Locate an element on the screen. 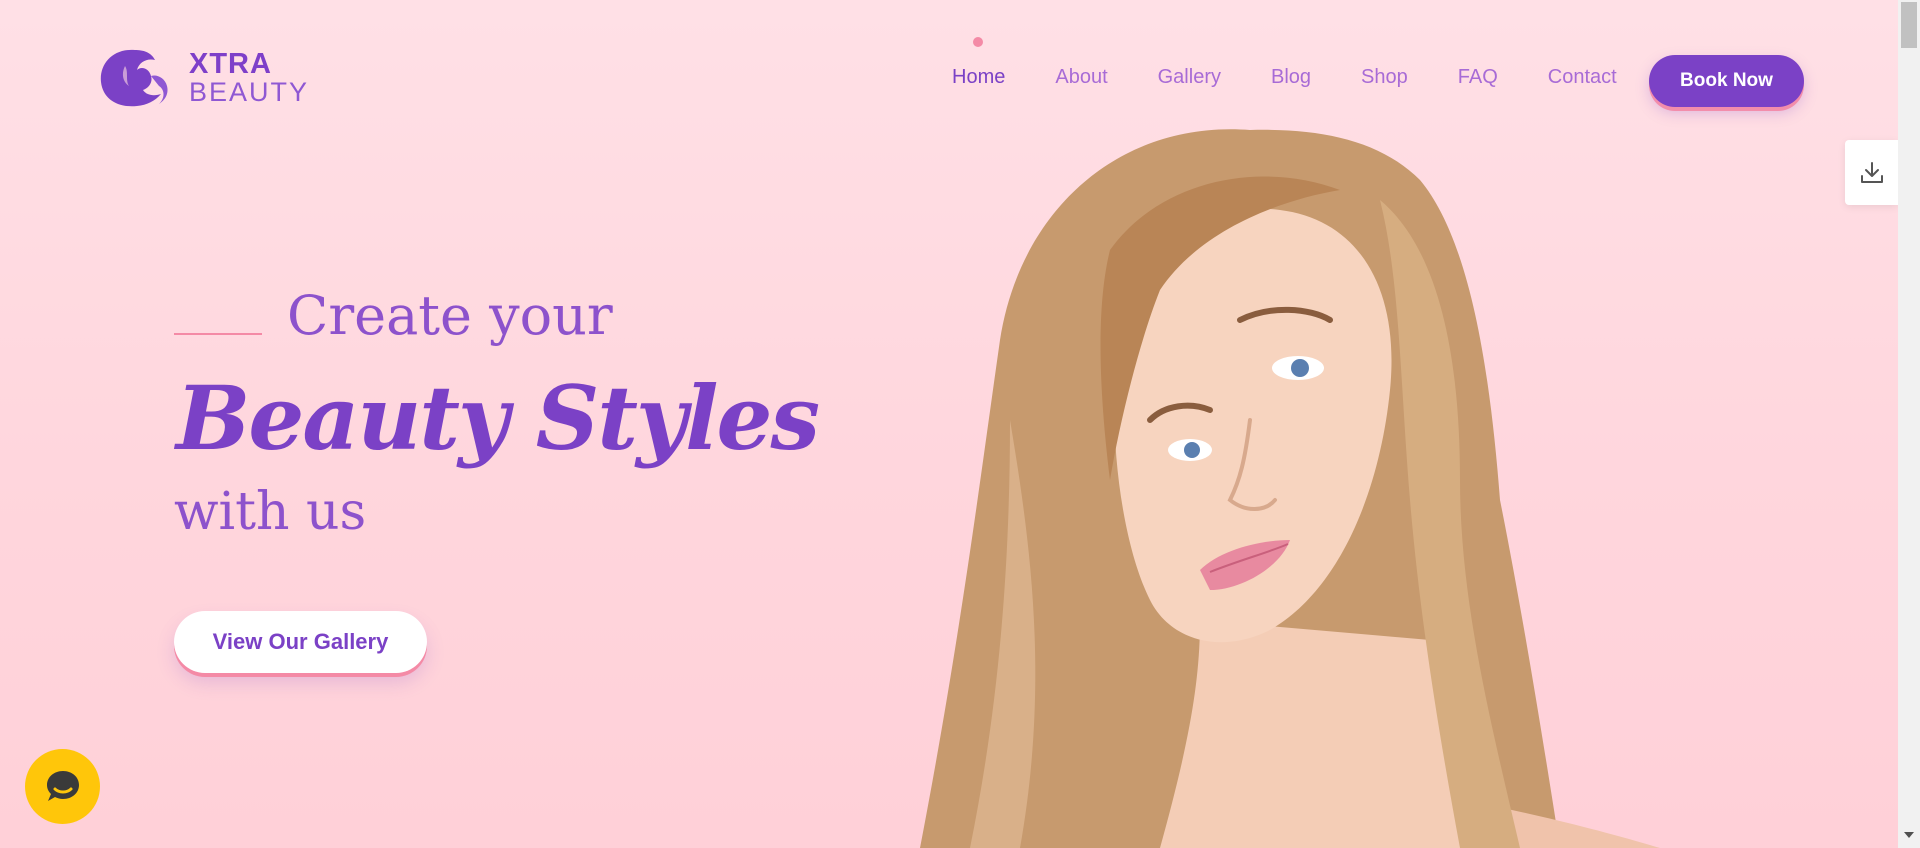 The image size is (1920, 848). book-now-button: Book Now is located at coordinates (1726, 81).